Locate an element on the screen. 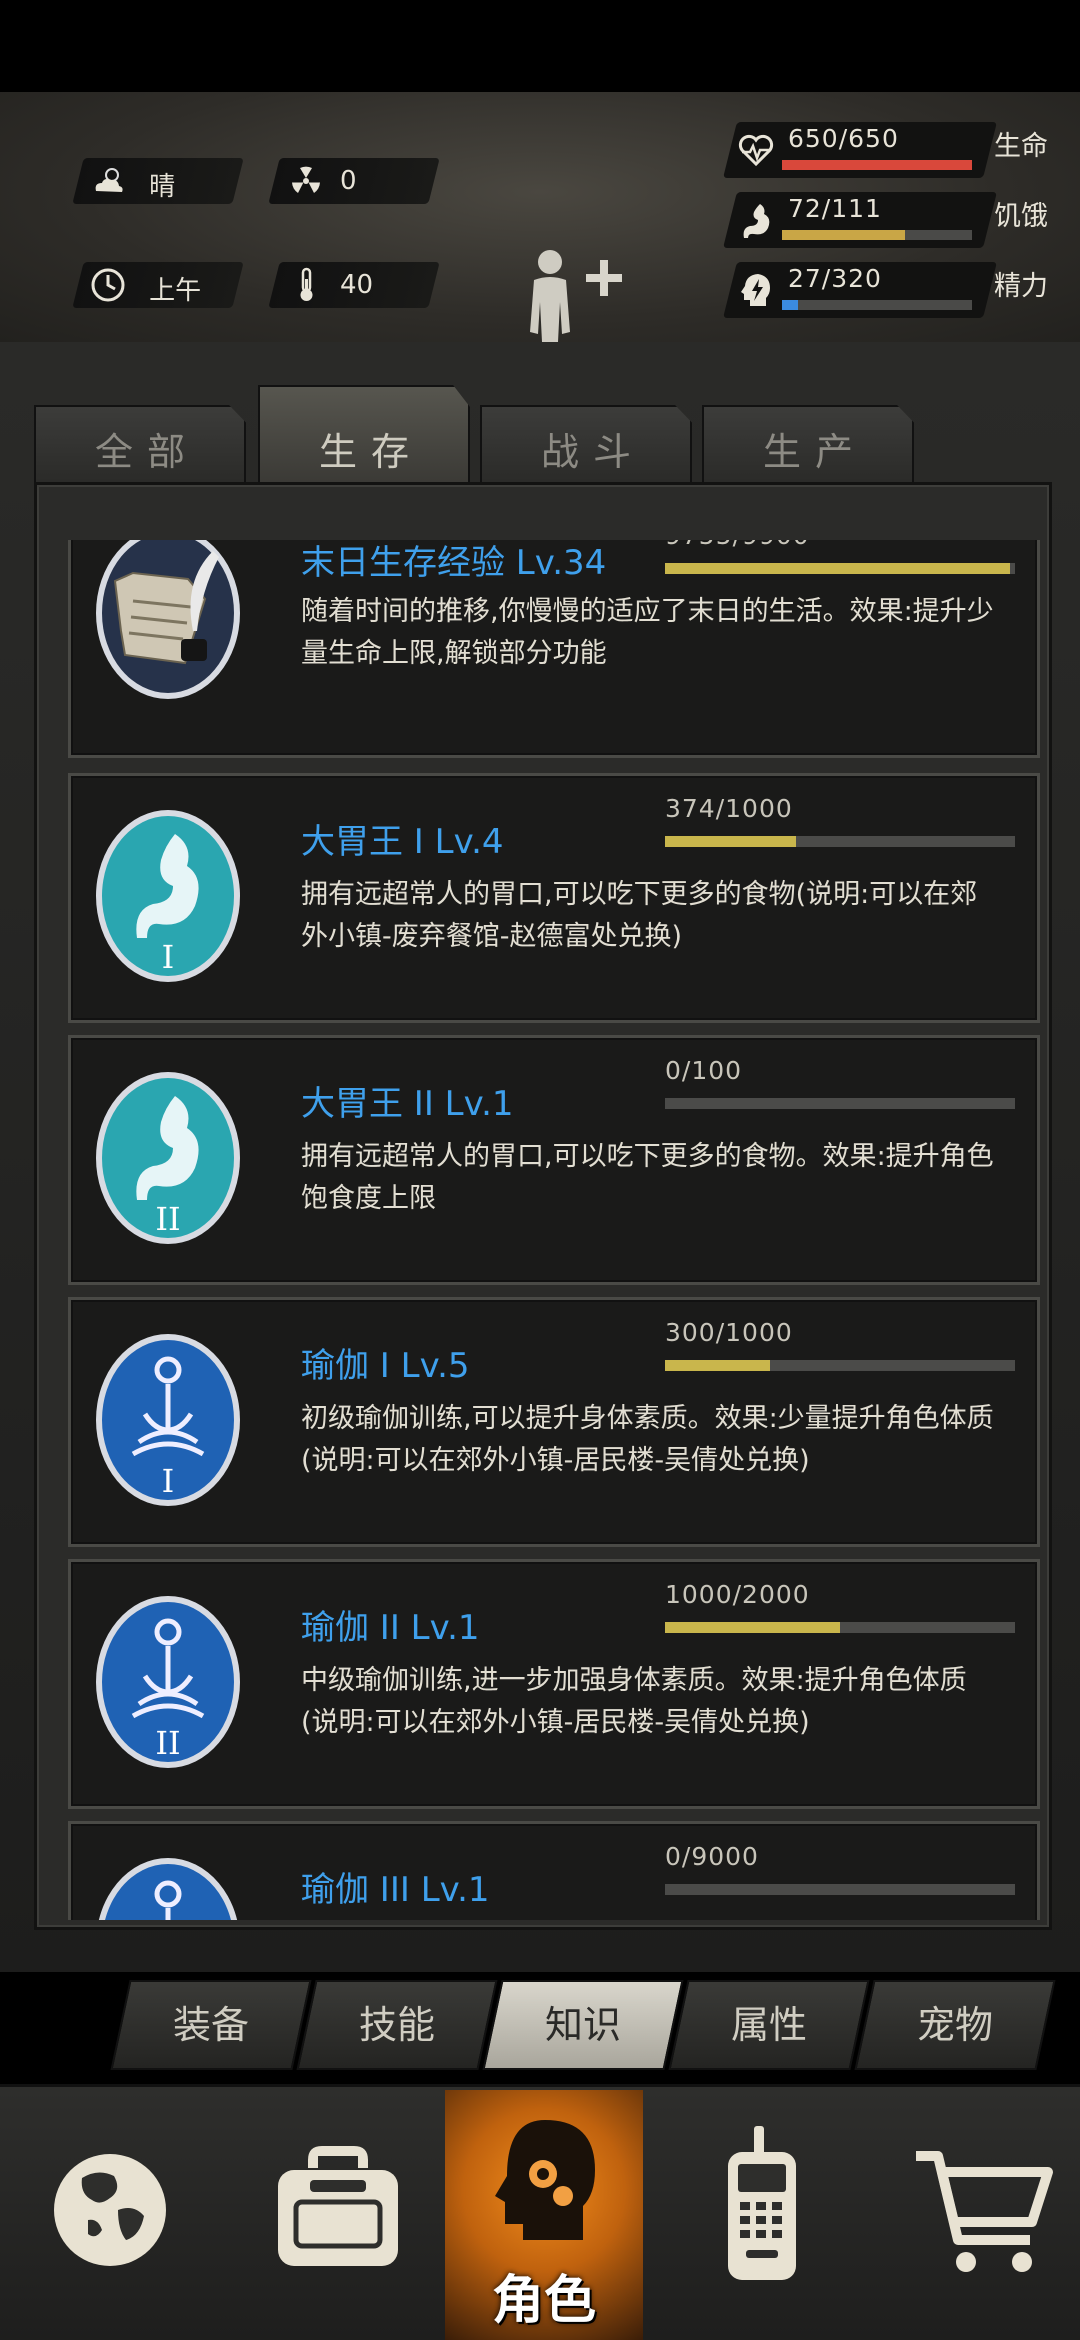 Image resolution: width=1080 pixels, height=2340 pixels. radiation-stat: 0 is located at coordinates (354, 181).